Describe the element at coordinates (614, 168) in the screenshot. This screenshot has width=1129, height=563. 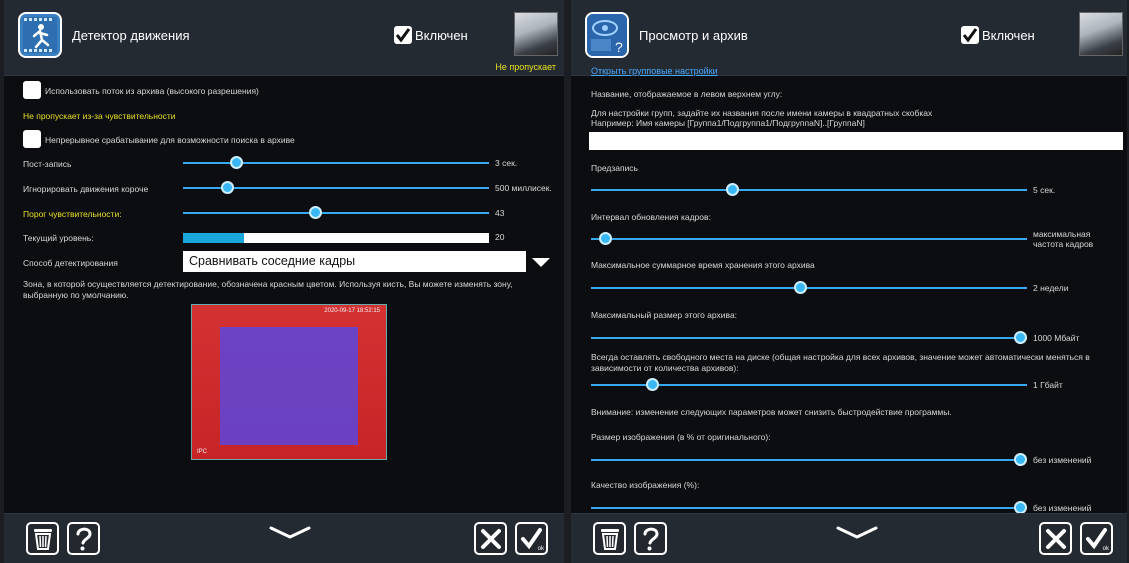
I see `prerecord-label: Предзапись` at that location.